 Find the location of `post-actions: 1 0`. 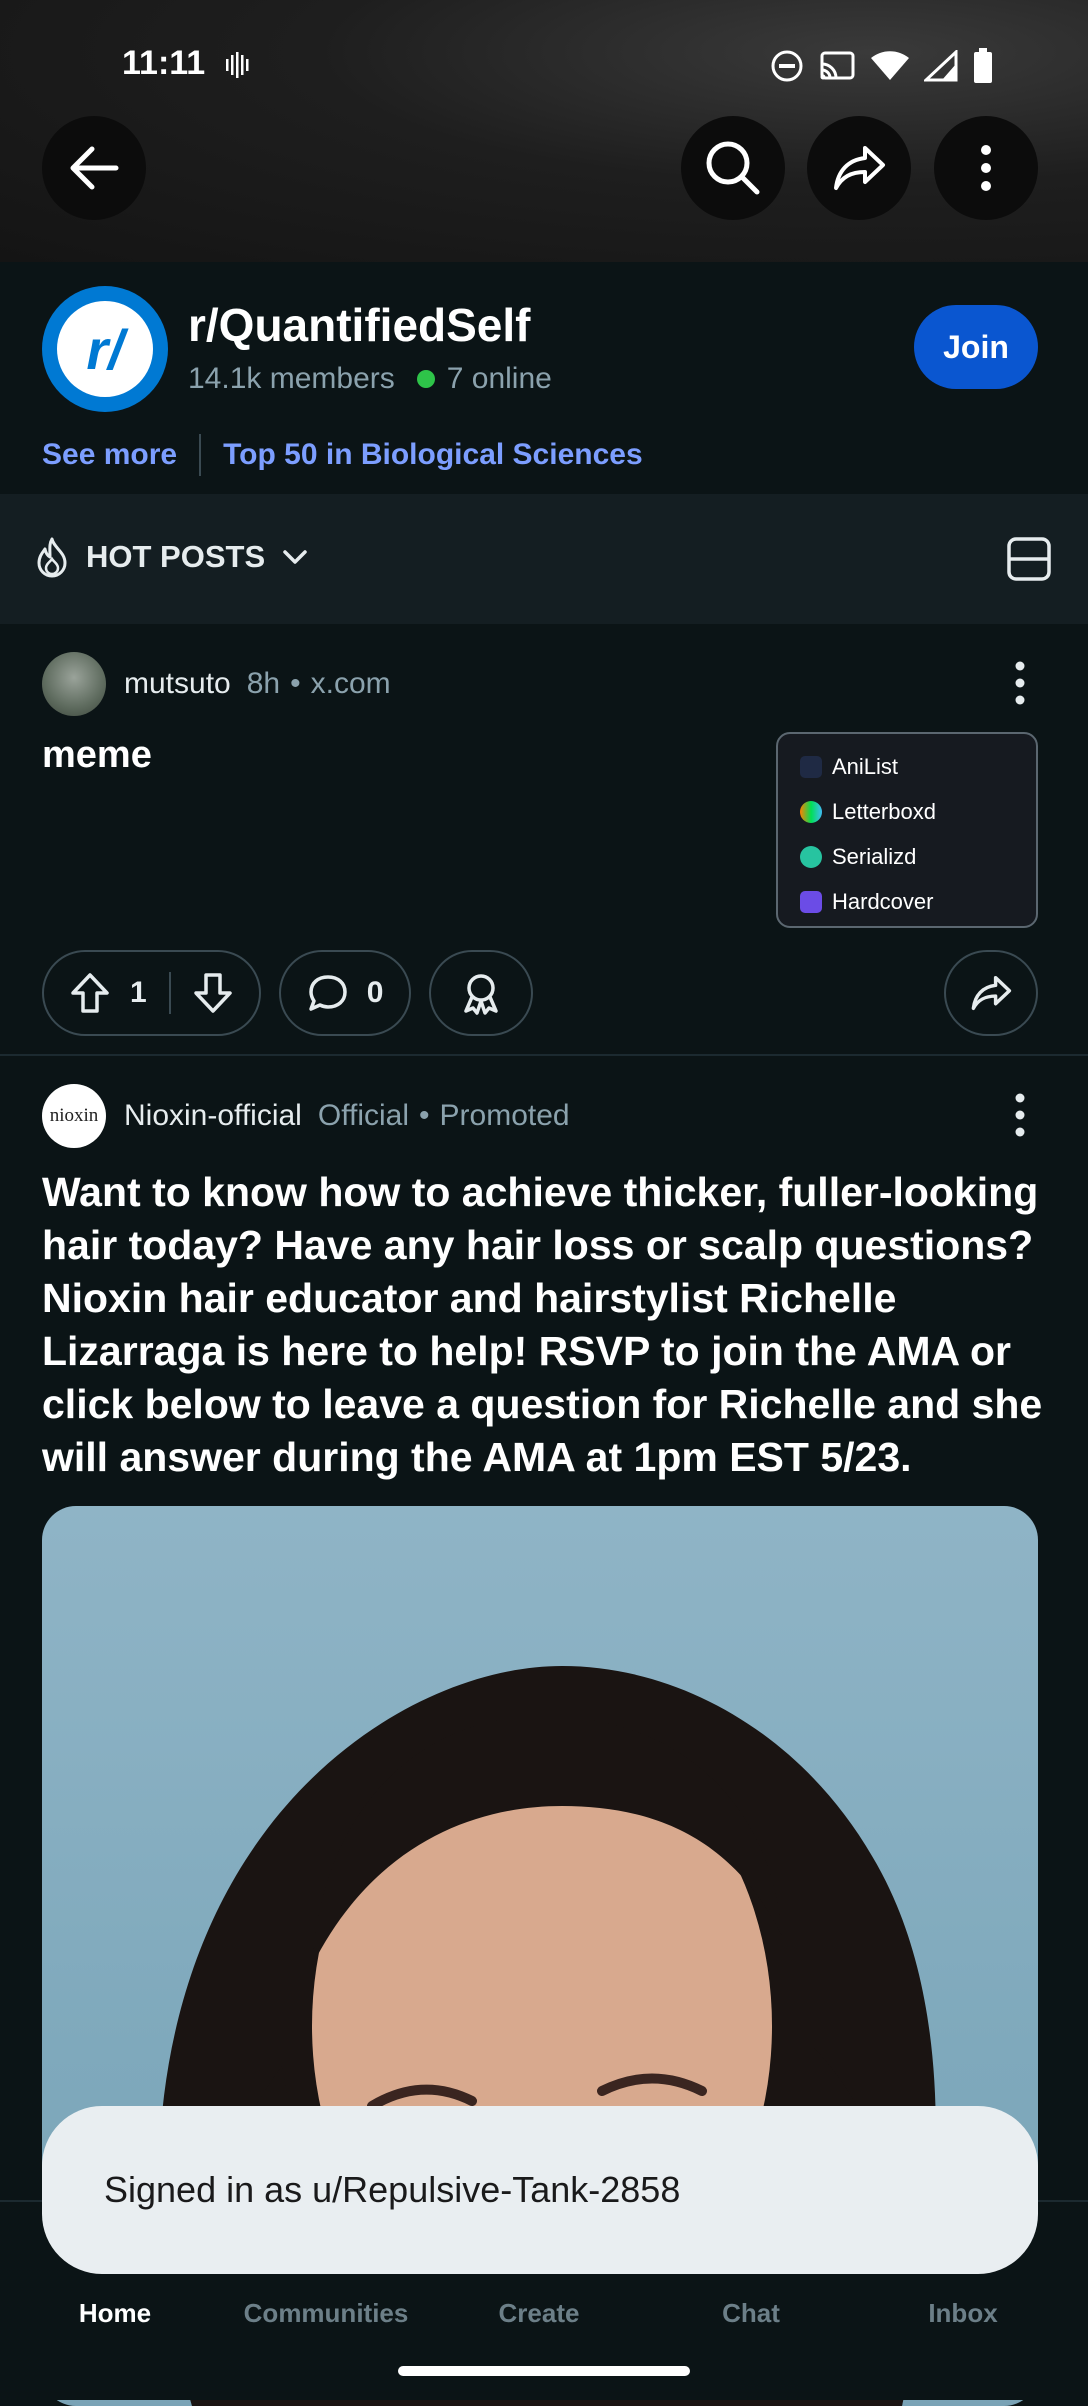

post-actions: 1 0 is located at coordinates (288, 993).